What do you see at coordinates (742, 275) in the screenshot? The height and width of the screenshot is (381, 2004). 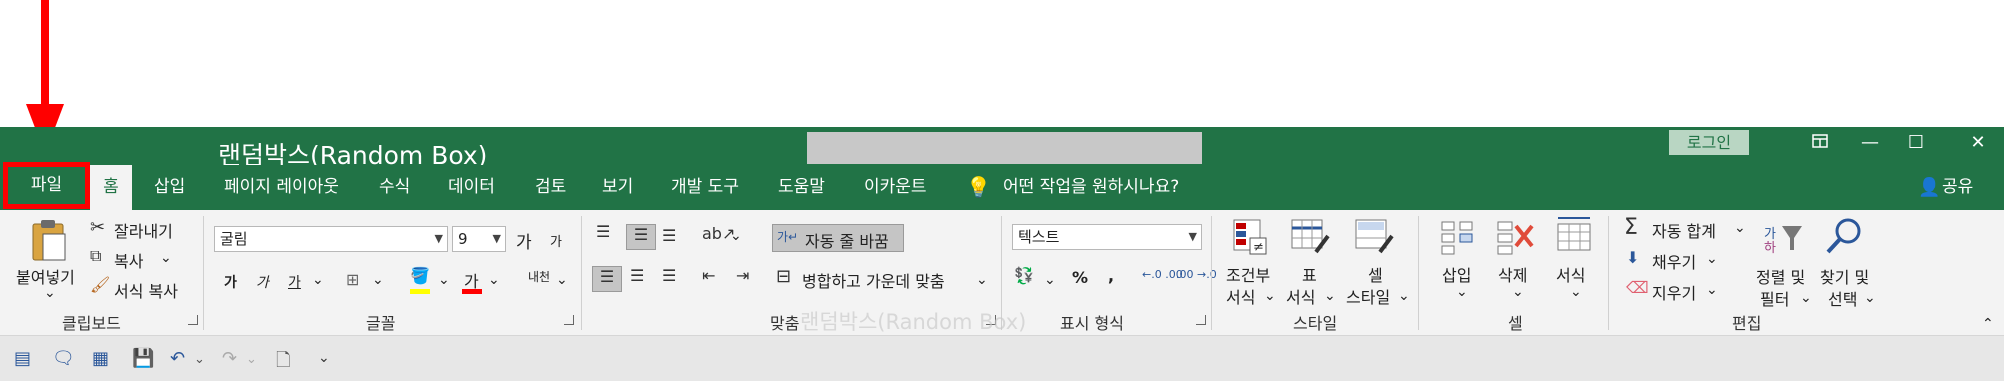 I see `increase-indent-icon: ⇥` at bounding box center [742, 275].